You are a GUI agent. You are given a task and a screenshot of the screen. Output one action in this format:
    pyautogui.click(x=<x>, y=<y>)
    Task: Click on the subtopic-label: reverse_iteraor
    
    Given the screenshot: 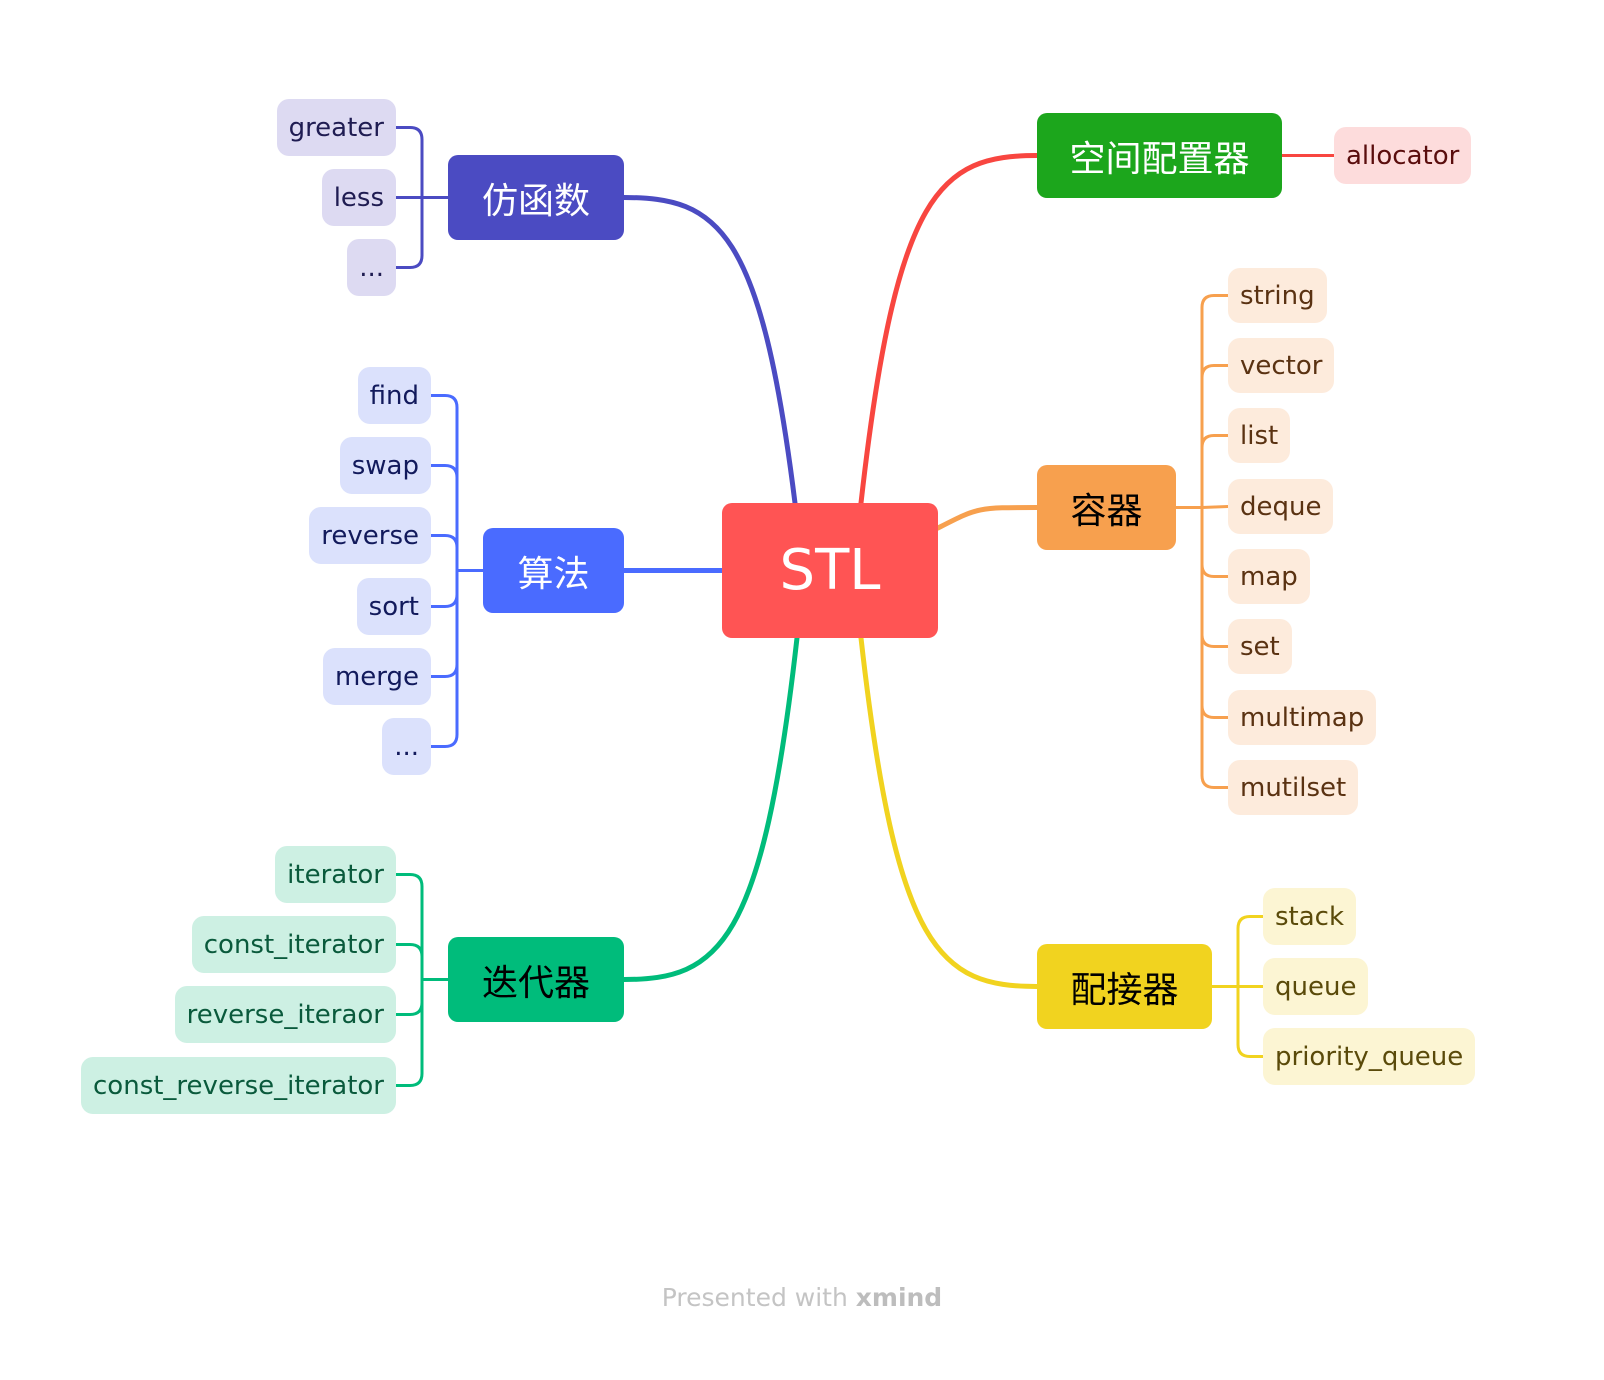 What is the action you would take?
    pyautogui.click(x=285, y=1014)
    